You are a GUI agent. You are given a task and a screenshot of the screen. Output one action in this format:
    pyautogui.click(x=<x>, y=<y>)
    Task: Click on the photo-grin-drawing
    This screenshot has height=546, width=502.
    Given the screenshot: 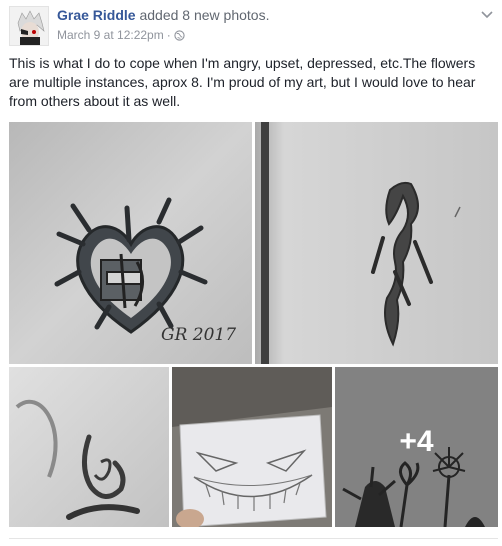 What is the action you would take?
    pyautogui.click(x=252, y=447)
    